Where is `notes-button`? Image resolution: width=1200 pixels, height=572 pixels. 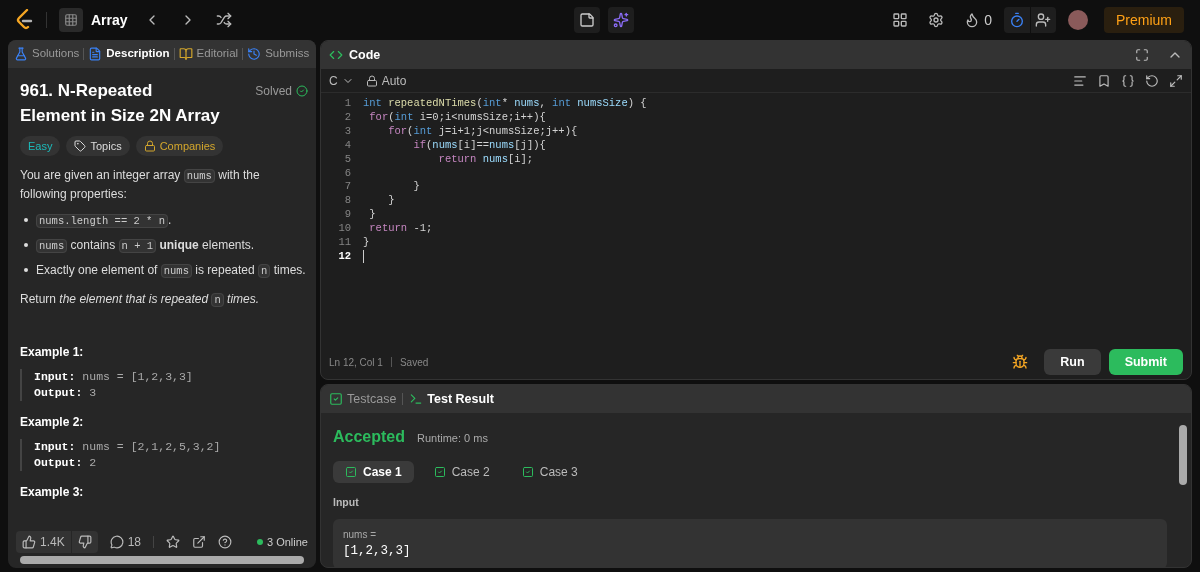
notes-button is located at coordinates (587, 20).